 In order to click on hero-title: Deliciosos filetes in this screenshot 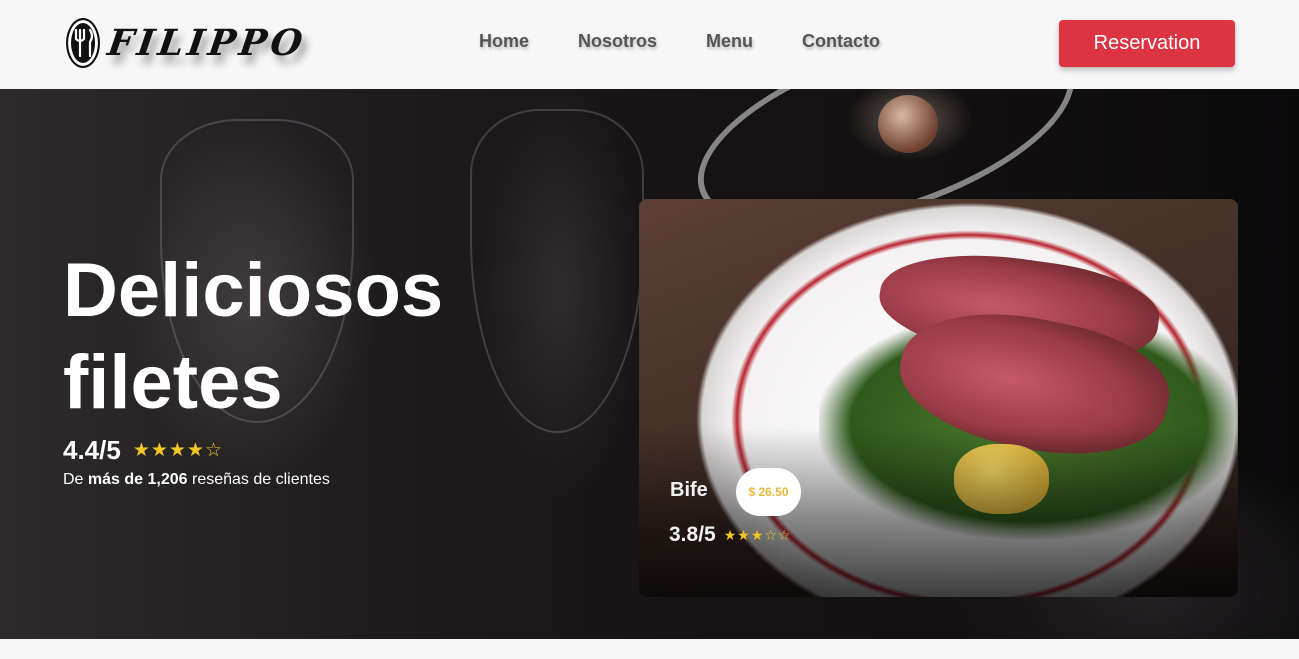, I will do `click(253, 337)`.